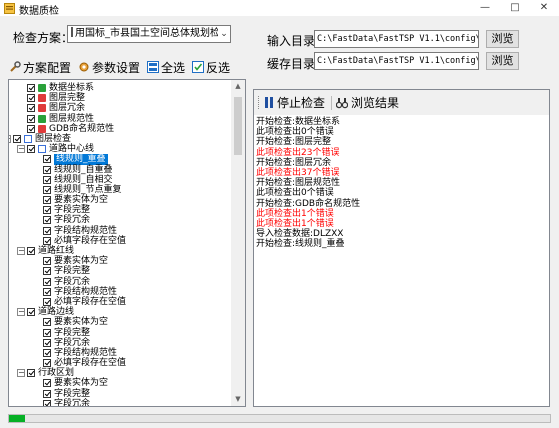  Describe the element at coordinates (238, 86) in the screenshot. I see `scroll-up-icon: ▲` at that location.